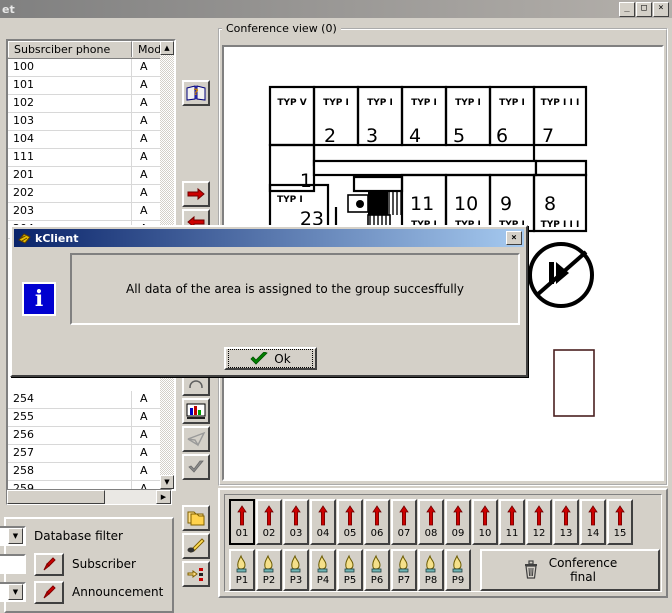 The image size is (672, 613). I want to click on channel-button-01: 01, so click(242, 522).